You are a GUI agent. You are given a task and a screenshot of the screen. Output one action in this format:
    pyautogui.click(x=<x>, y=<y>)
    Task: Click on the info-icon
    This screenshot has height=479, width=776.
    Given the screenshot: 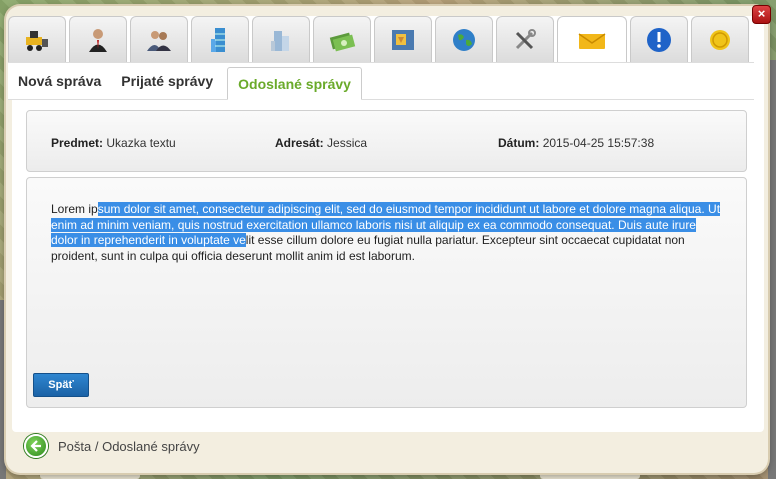 What is the action you would take?
    pyautogui.click(x=659, y=39)
    